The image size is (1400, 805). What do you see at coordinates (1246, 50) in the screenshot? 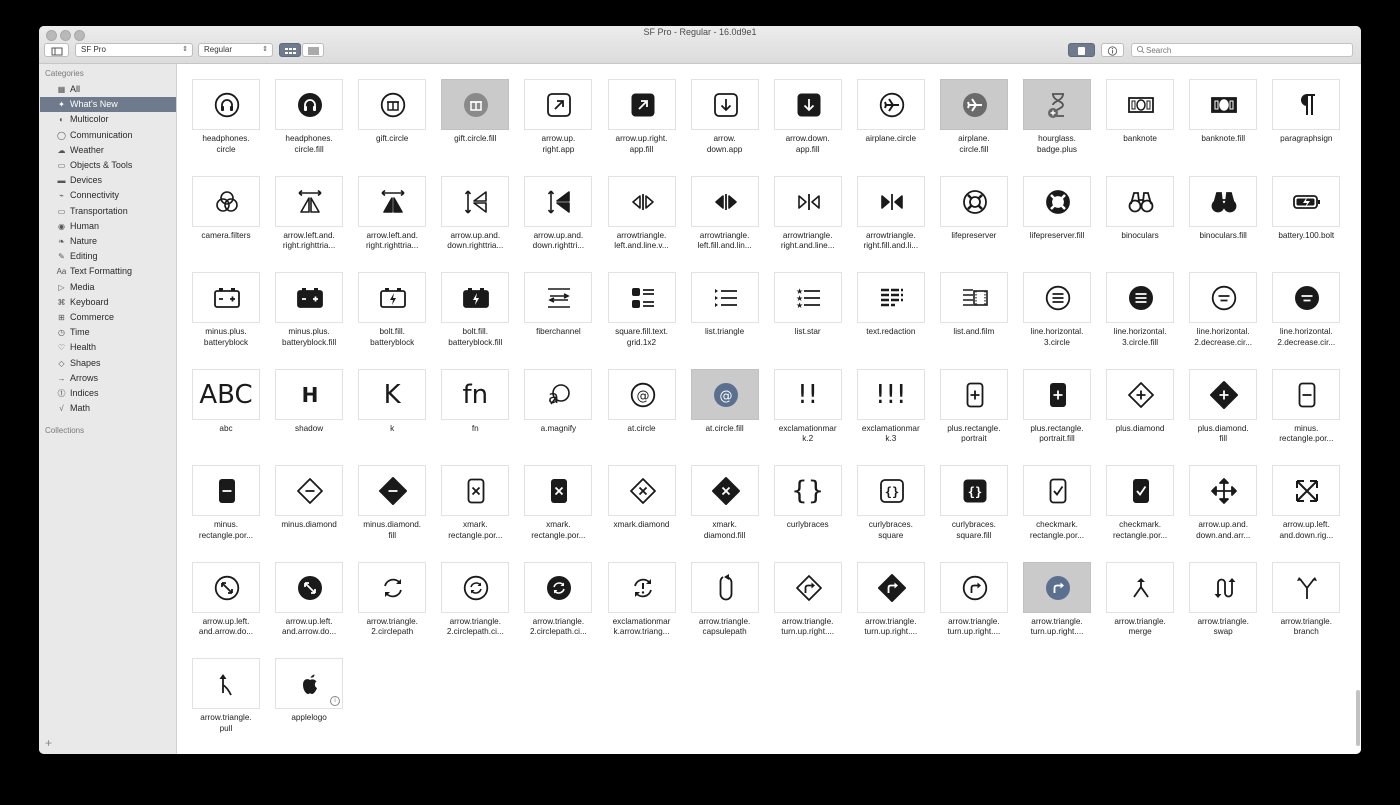
I see `search-input` at bounding box center [1246, 50].